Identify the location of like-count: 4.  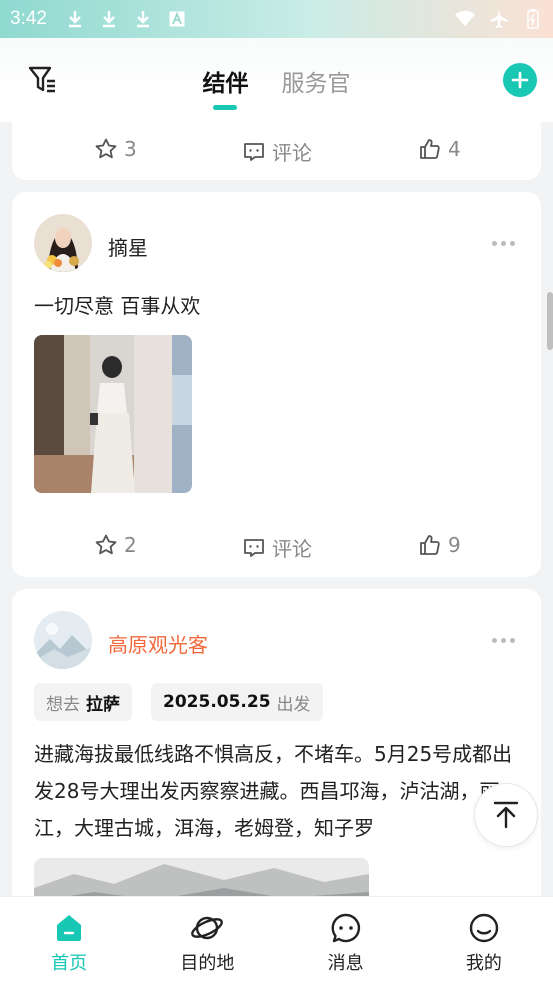
(454, 149).